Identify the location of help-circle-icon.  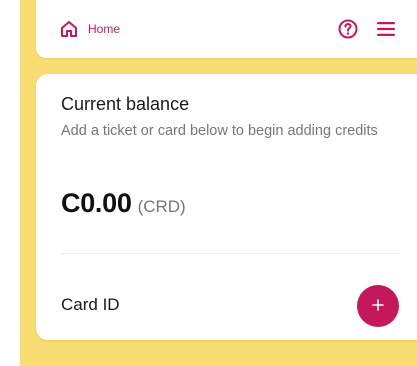
(348, 31).